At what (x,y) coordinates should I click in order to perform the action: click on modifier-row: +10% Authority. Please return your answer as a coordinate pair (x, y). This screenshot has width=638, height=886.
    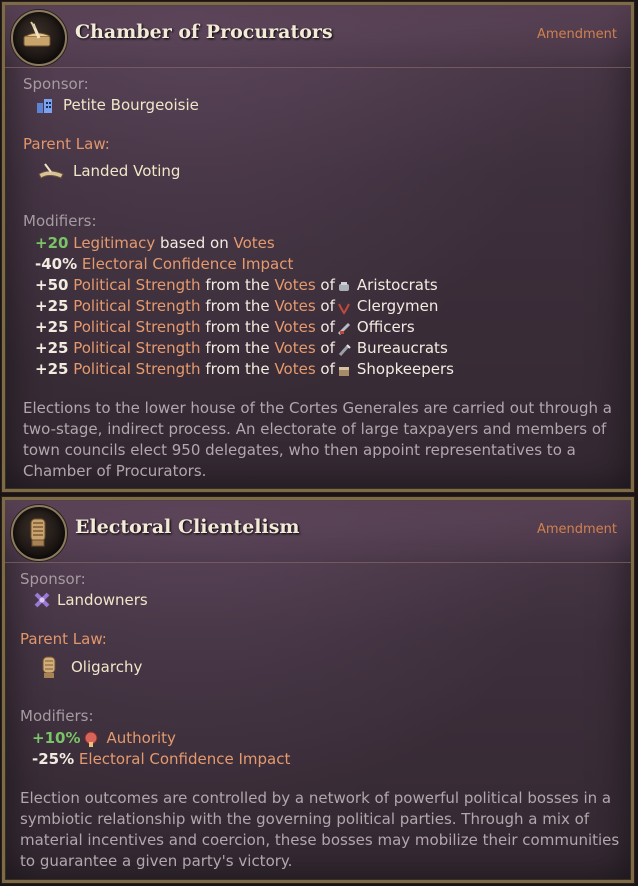
    Looking at the image, I should click on (161, 738).